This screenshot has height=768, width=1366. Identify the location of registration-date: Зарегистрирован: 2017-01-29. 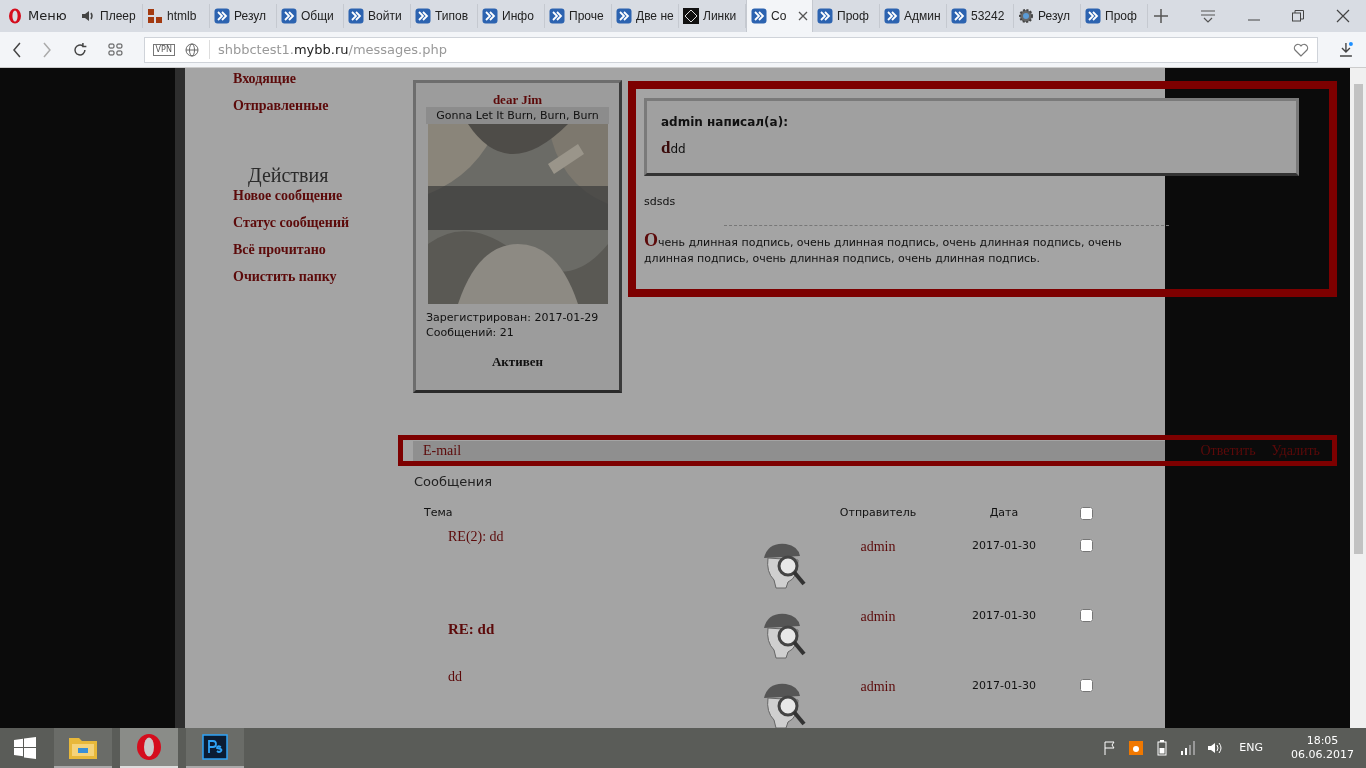
(512, 317).